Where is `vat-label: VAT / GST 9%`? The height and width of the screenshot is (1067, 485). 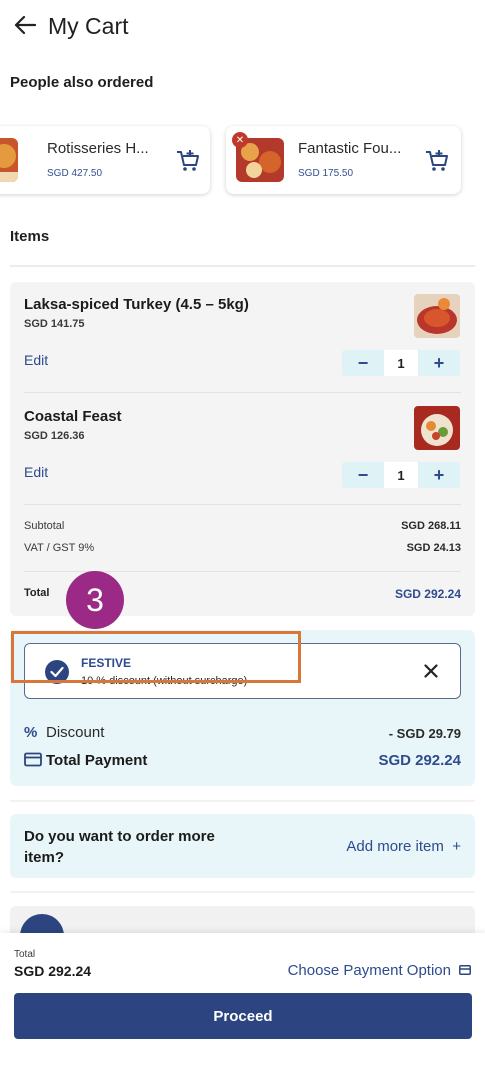
vat-label: VAT / GST 9% is located at coordinates (59, 548).